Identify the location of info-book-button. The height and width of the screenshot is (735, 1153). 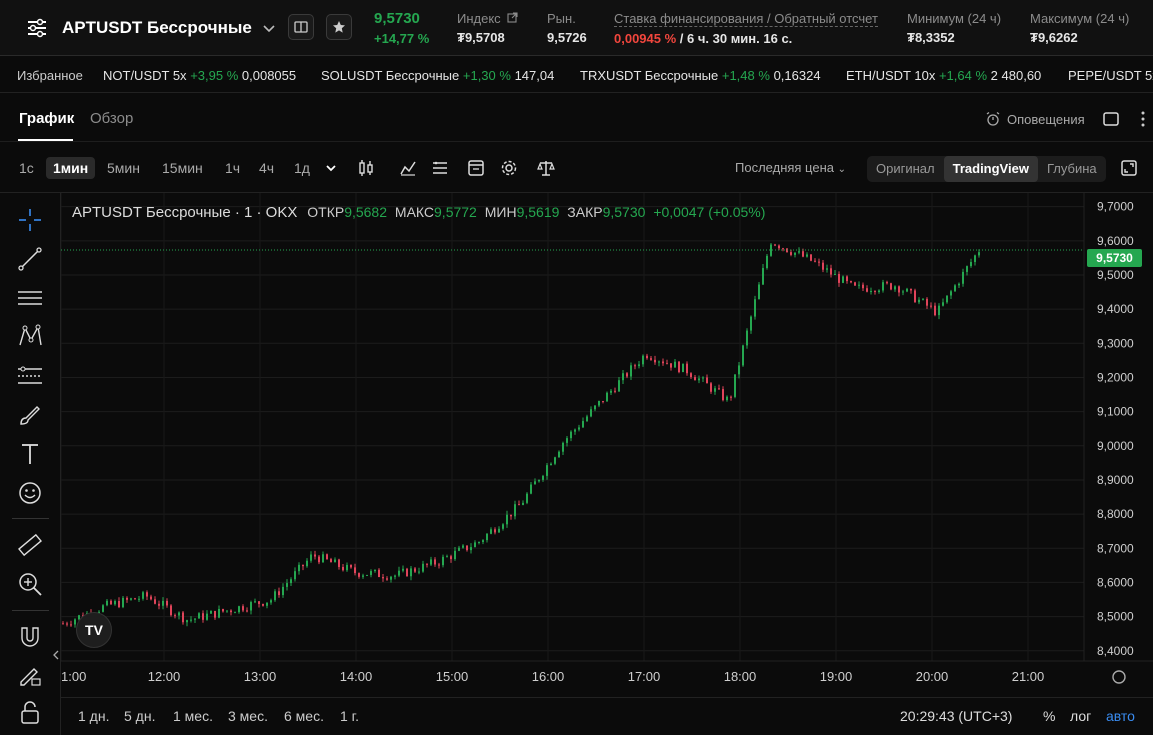
(301, 27).